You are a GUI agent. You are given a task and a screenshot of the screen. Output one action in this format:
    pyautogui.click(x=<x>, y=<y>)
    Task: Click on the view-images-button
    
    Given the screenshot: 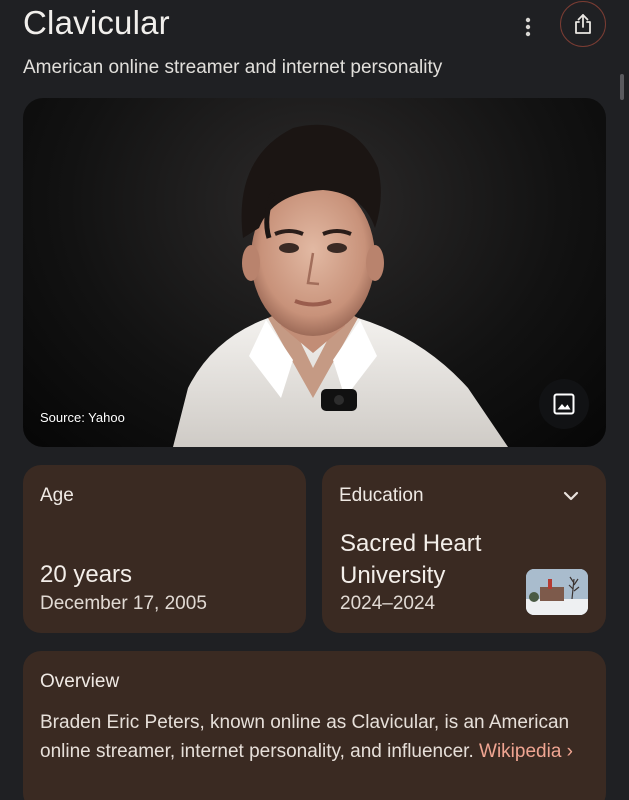 What is the action you would take?
    pyautogui.click(x=564, y=404)
    